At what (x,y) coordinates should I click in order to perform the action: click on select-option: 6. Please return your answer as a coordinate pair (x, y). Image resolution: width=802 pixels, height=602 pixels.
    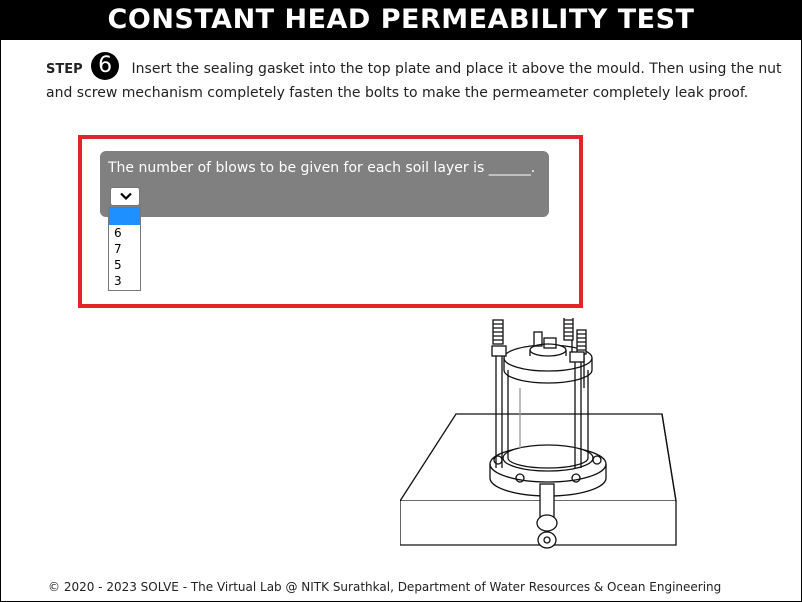
    Looking at the image, I should click on (124, 233).